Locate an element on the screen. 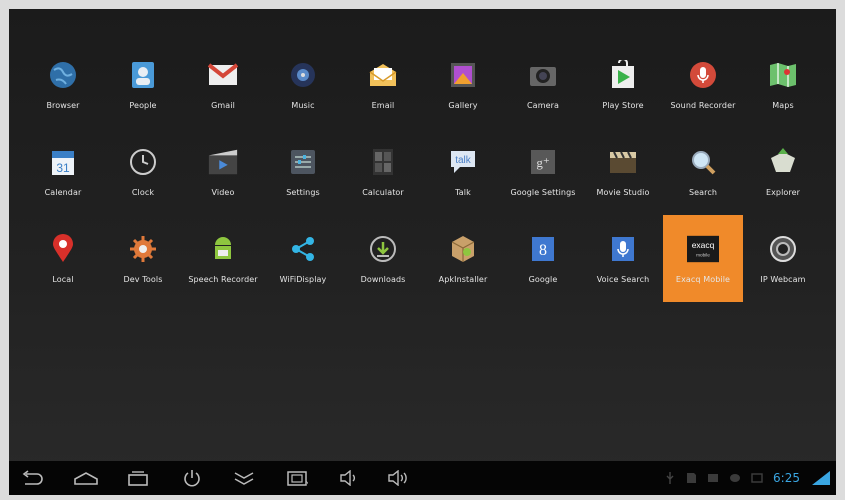 This screenshot has height=500, width=845. svg-text: 31 is located at coordinates (63, 168).